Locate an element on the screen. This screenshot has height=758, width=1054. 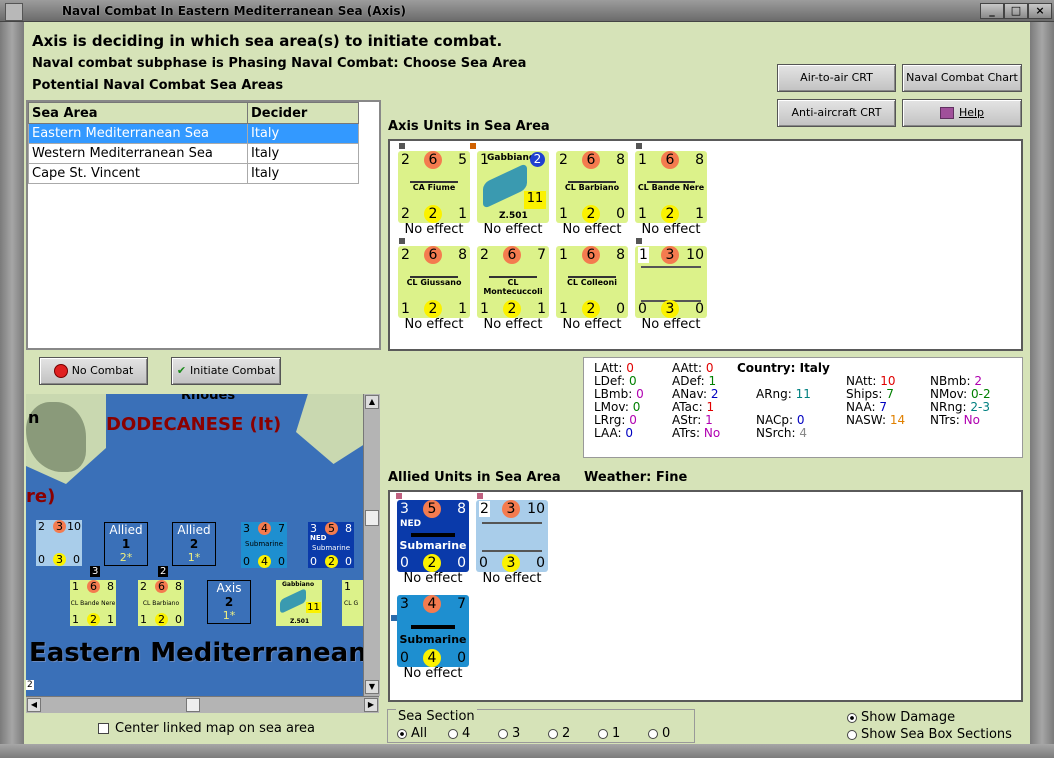
table-row: Western Mediterranean Sea Italy is located at coordinates (193, 153).